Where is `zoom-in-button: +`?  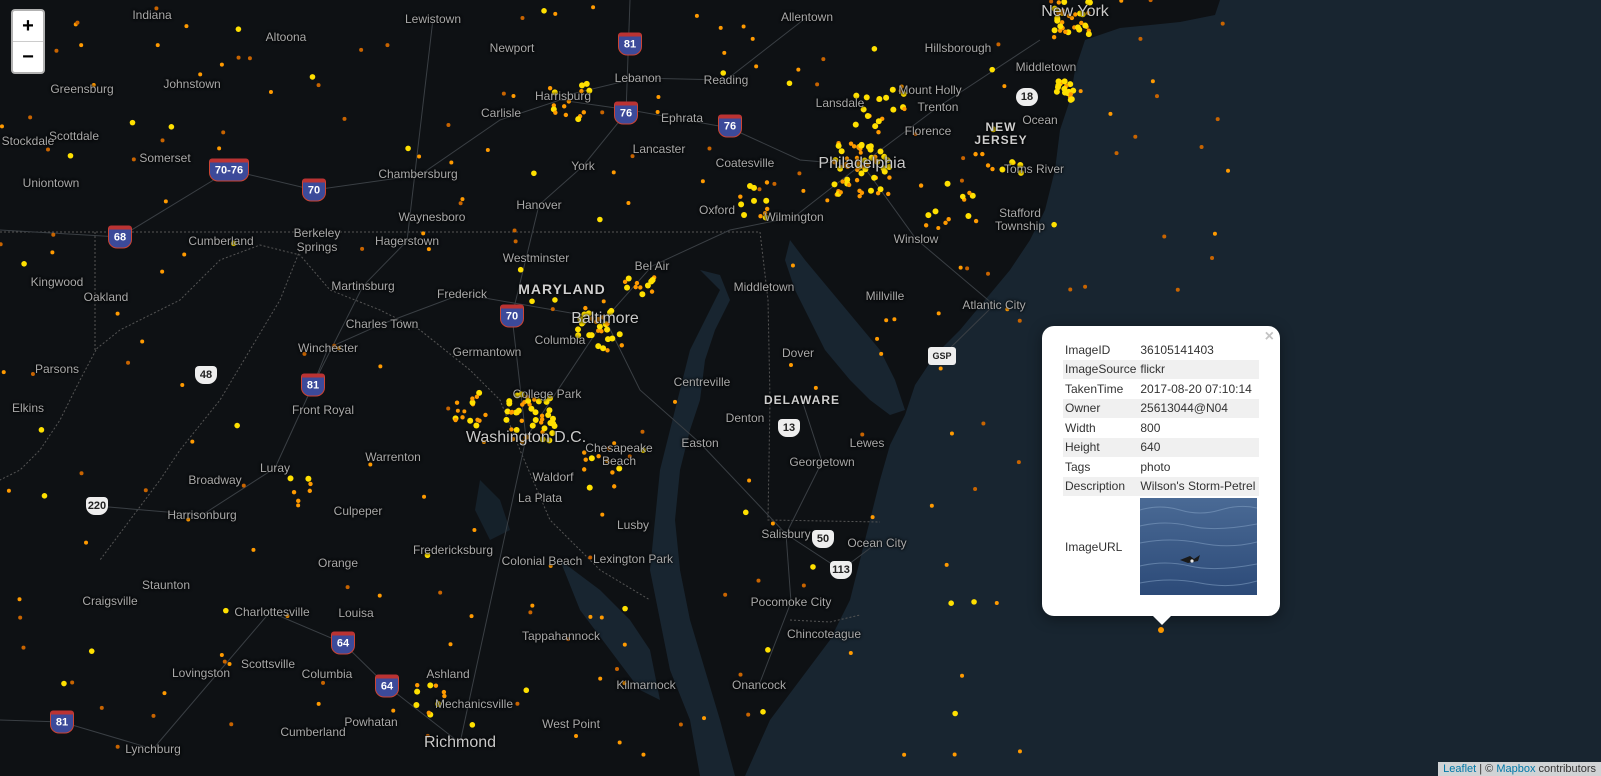
zoom-in-button: + is located at coordinates (28, 26).